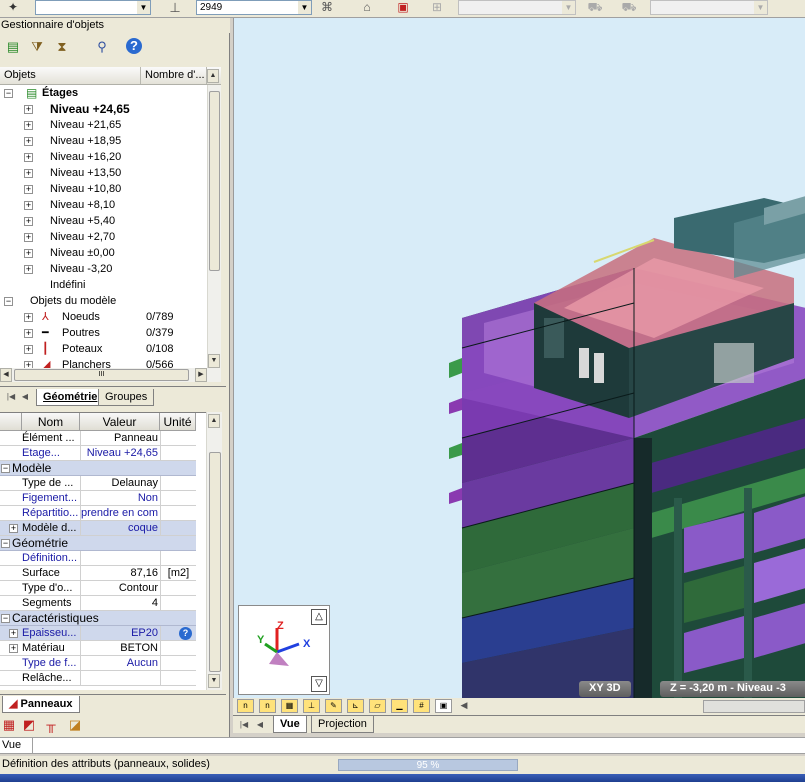 The height and width of the screenshot is (782, 805). I want to click on property-row: Etage... Niveau +24,65, so click(98, 453).